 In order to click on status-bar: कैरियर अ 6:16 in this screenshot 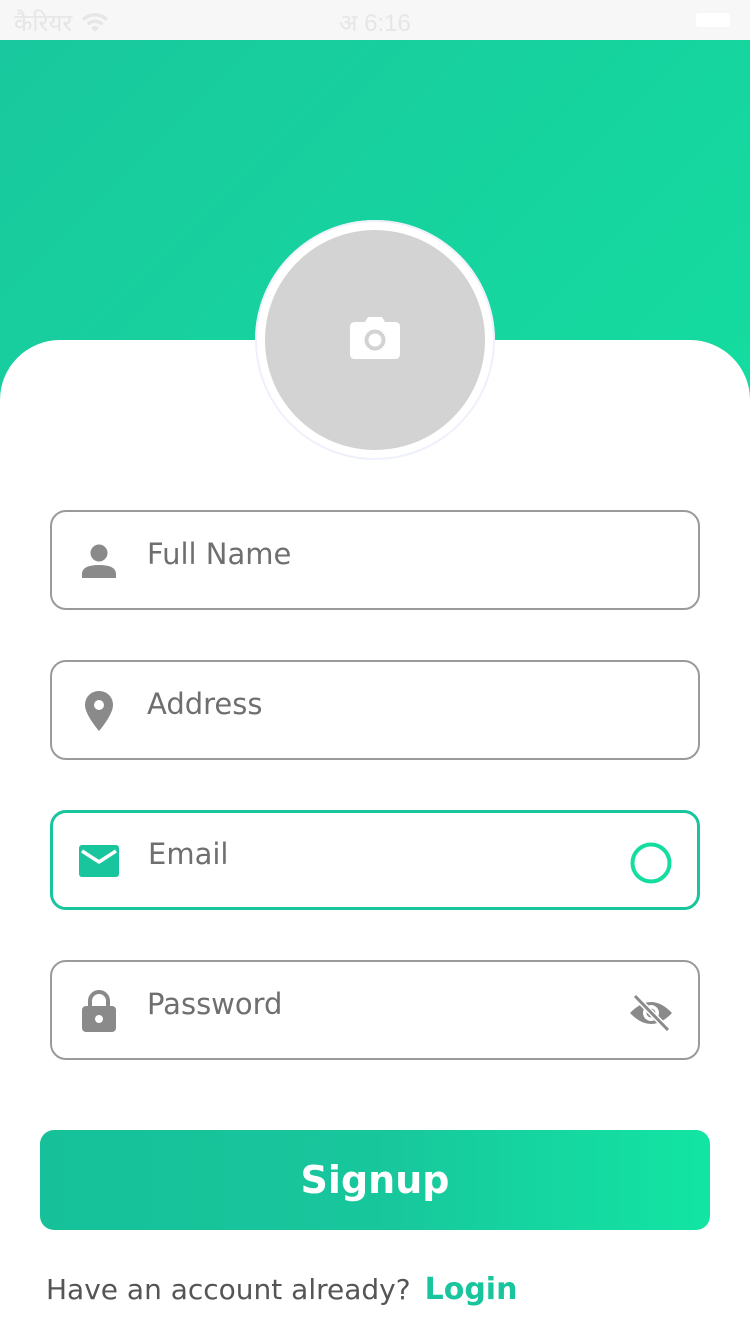, I will do `click(375, 20)`.